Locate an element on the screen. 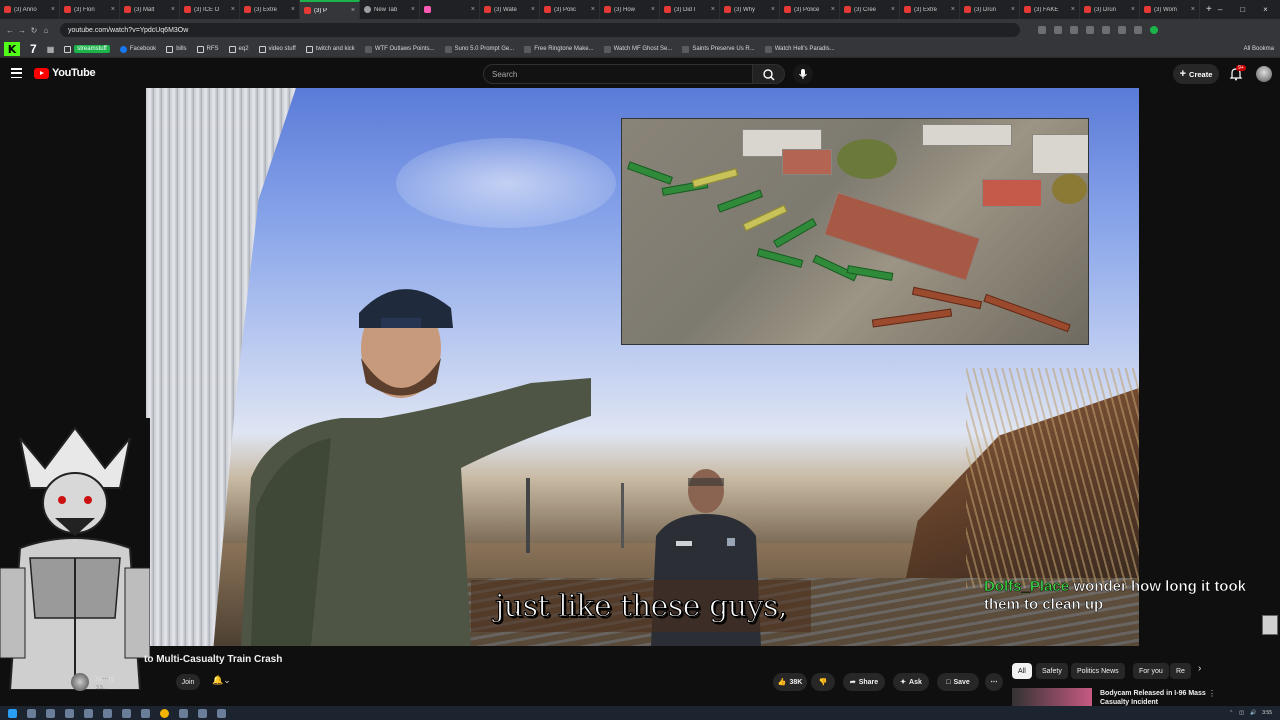 Image resolution: width=1280 pixels, height=720 pixels. apps-grid-icon: ▦ is located at coordinates (51, 49).